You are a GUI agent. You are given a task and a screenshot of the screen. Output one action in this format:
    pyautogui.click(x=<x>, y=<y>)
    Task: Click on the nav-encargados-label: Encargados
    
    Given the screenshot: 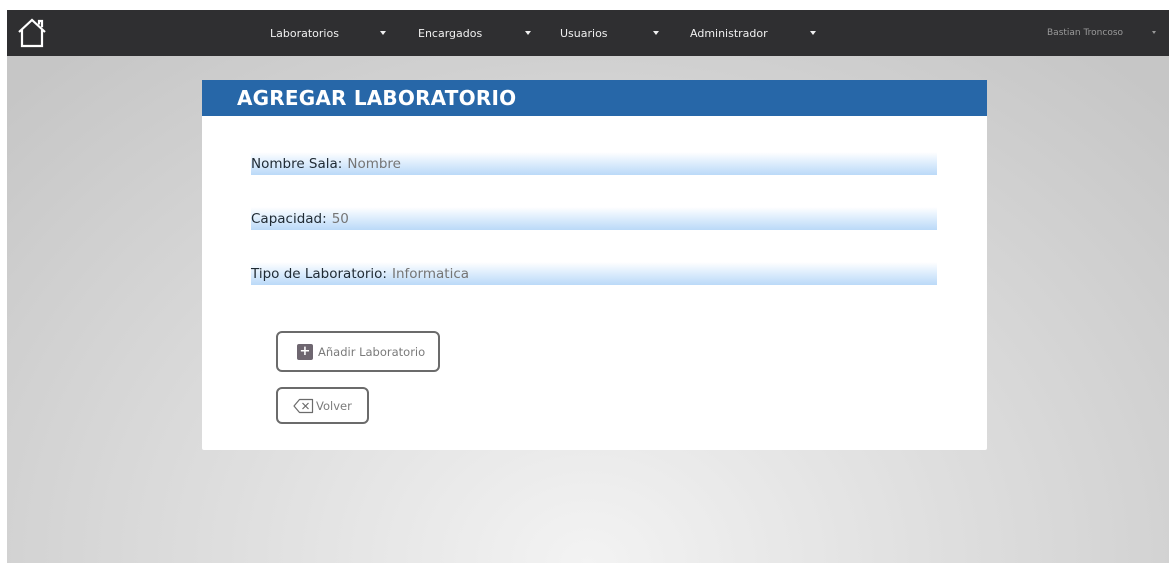 What is the action you would take?
    pyautogui.click(x=450, y=33)
    